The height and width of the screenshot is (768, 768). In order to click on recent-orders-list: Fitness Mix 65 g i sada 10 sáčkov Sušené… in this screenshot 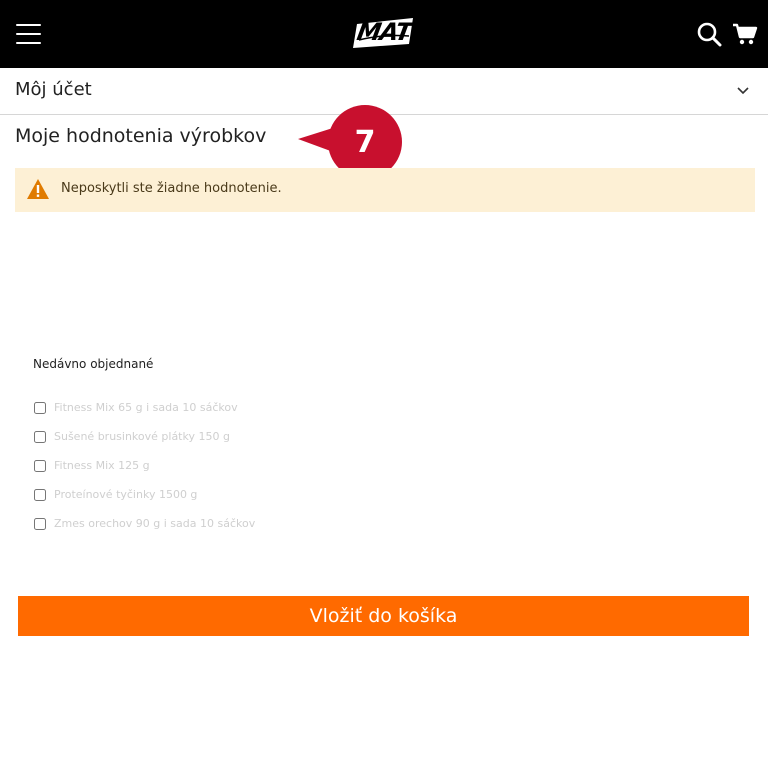, I will do `click(233, 465)`.